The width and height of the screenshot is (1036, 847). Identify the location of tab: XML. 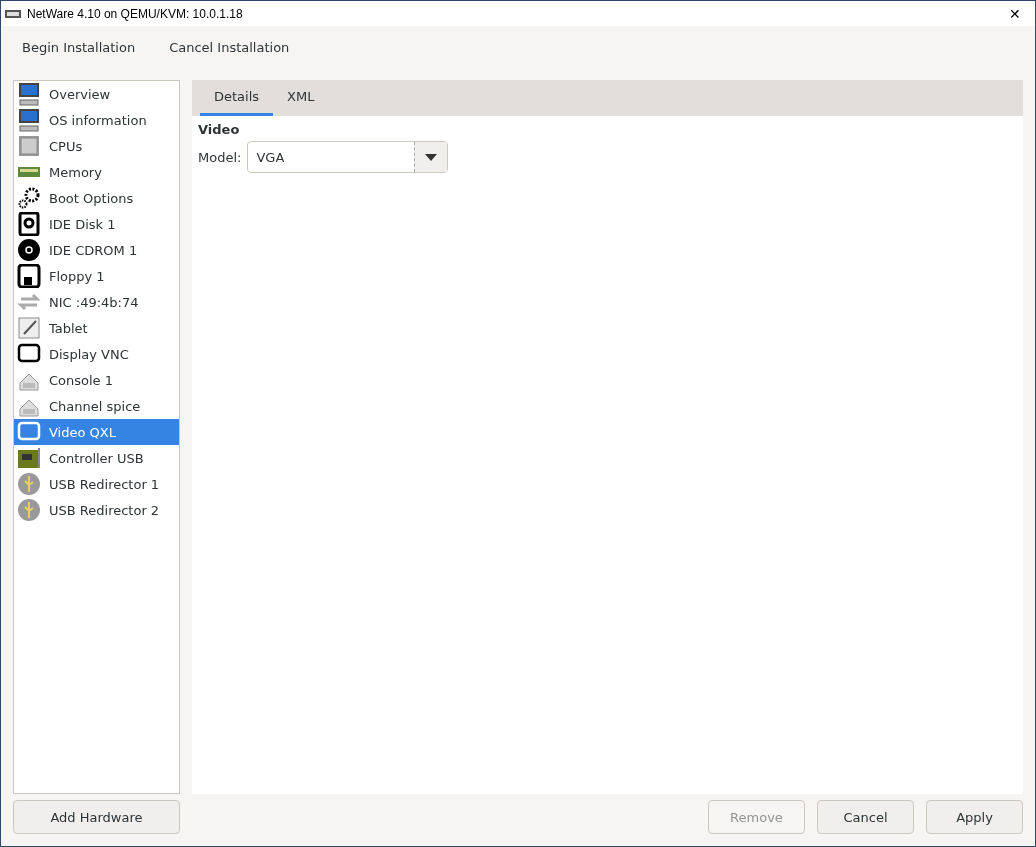
(301, 98).